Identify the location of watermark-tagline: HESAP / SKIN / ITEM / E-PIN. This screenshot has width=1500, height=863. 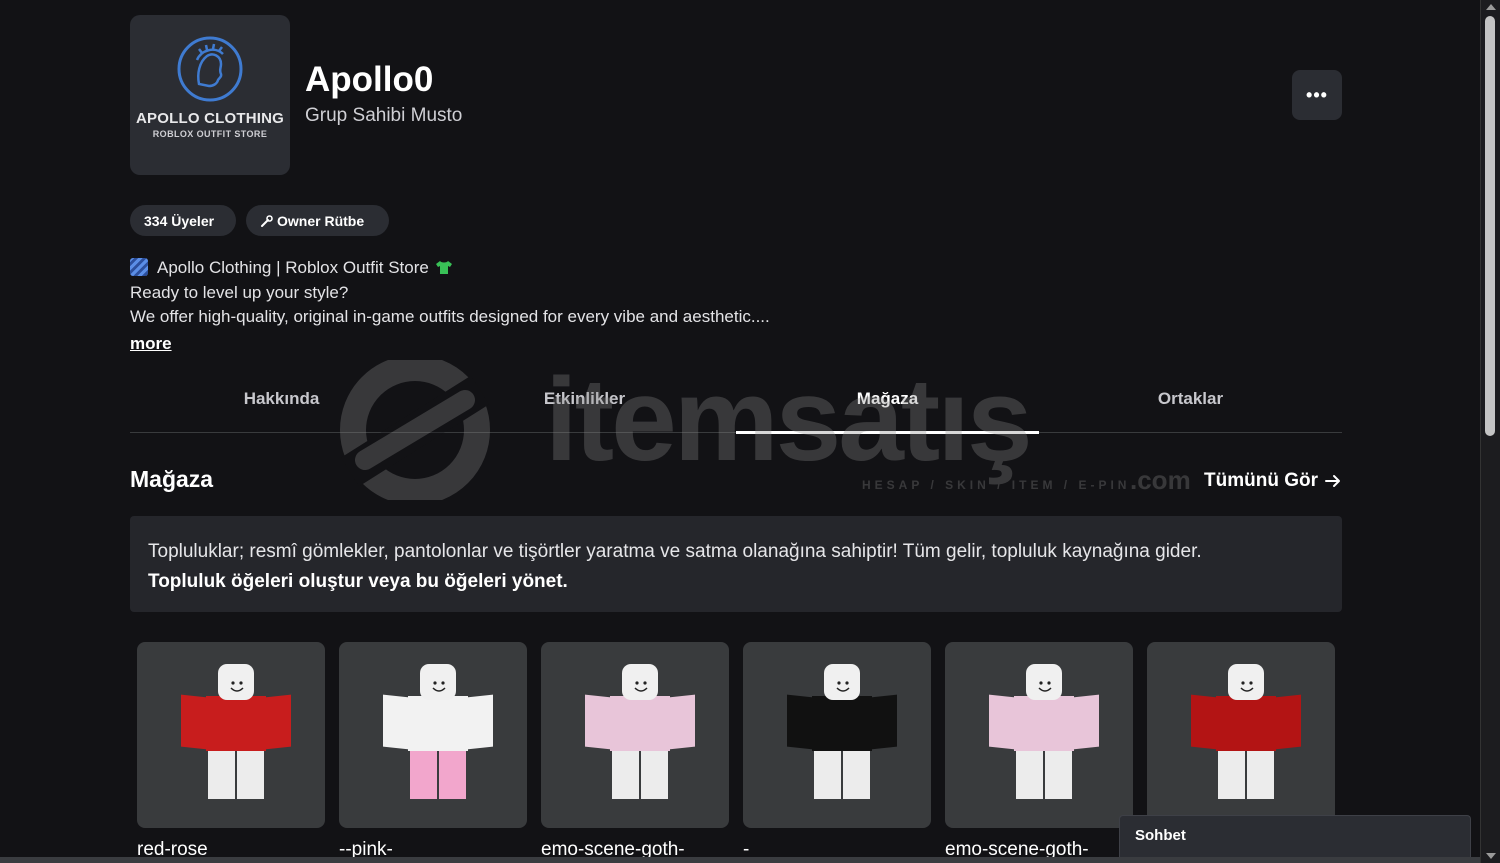
(996, 485).